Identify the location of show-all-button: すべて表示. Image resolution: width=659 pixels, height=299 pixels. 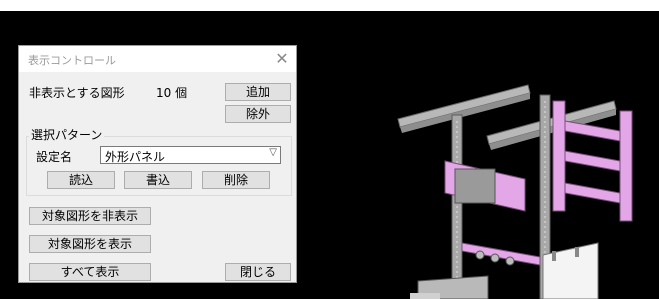
(90, 272).